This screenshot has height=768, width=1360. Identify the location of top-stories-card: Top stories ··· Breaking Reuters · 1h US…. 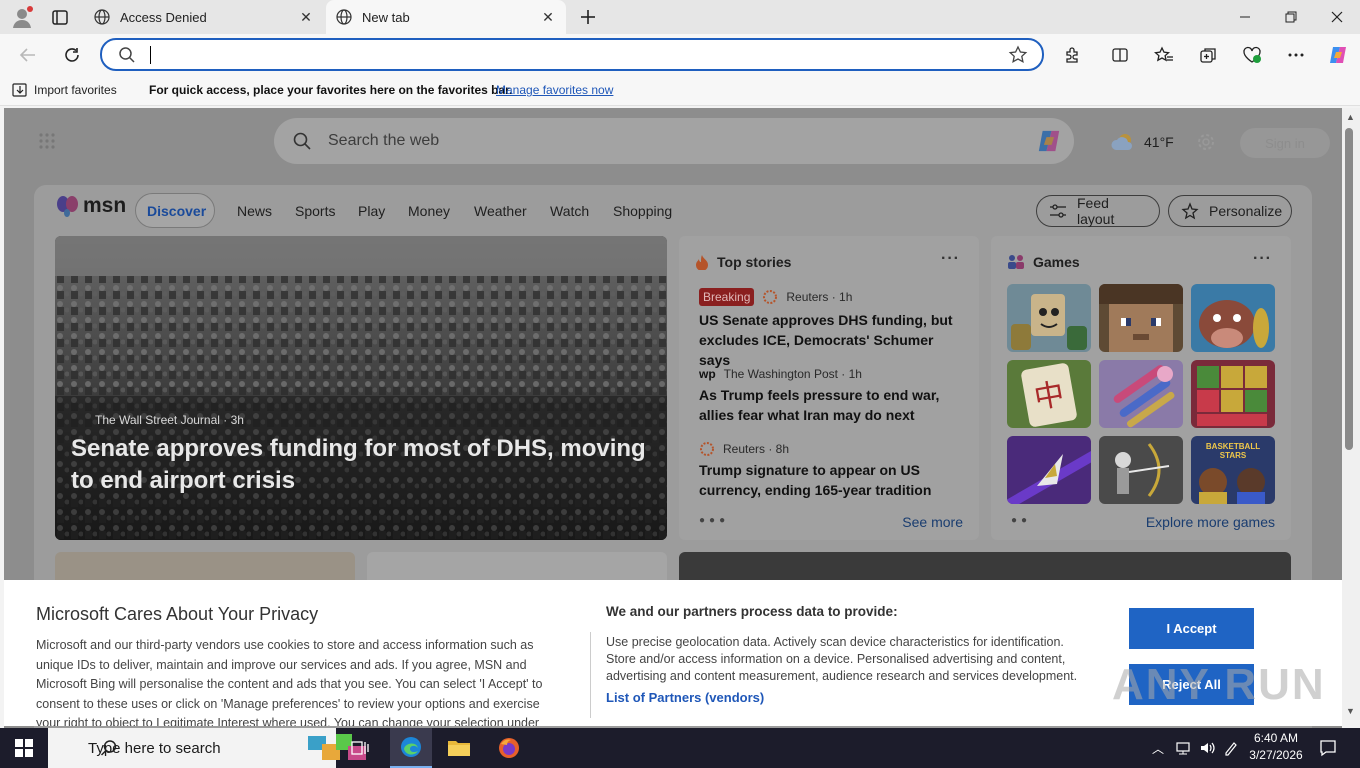
(829, 388).